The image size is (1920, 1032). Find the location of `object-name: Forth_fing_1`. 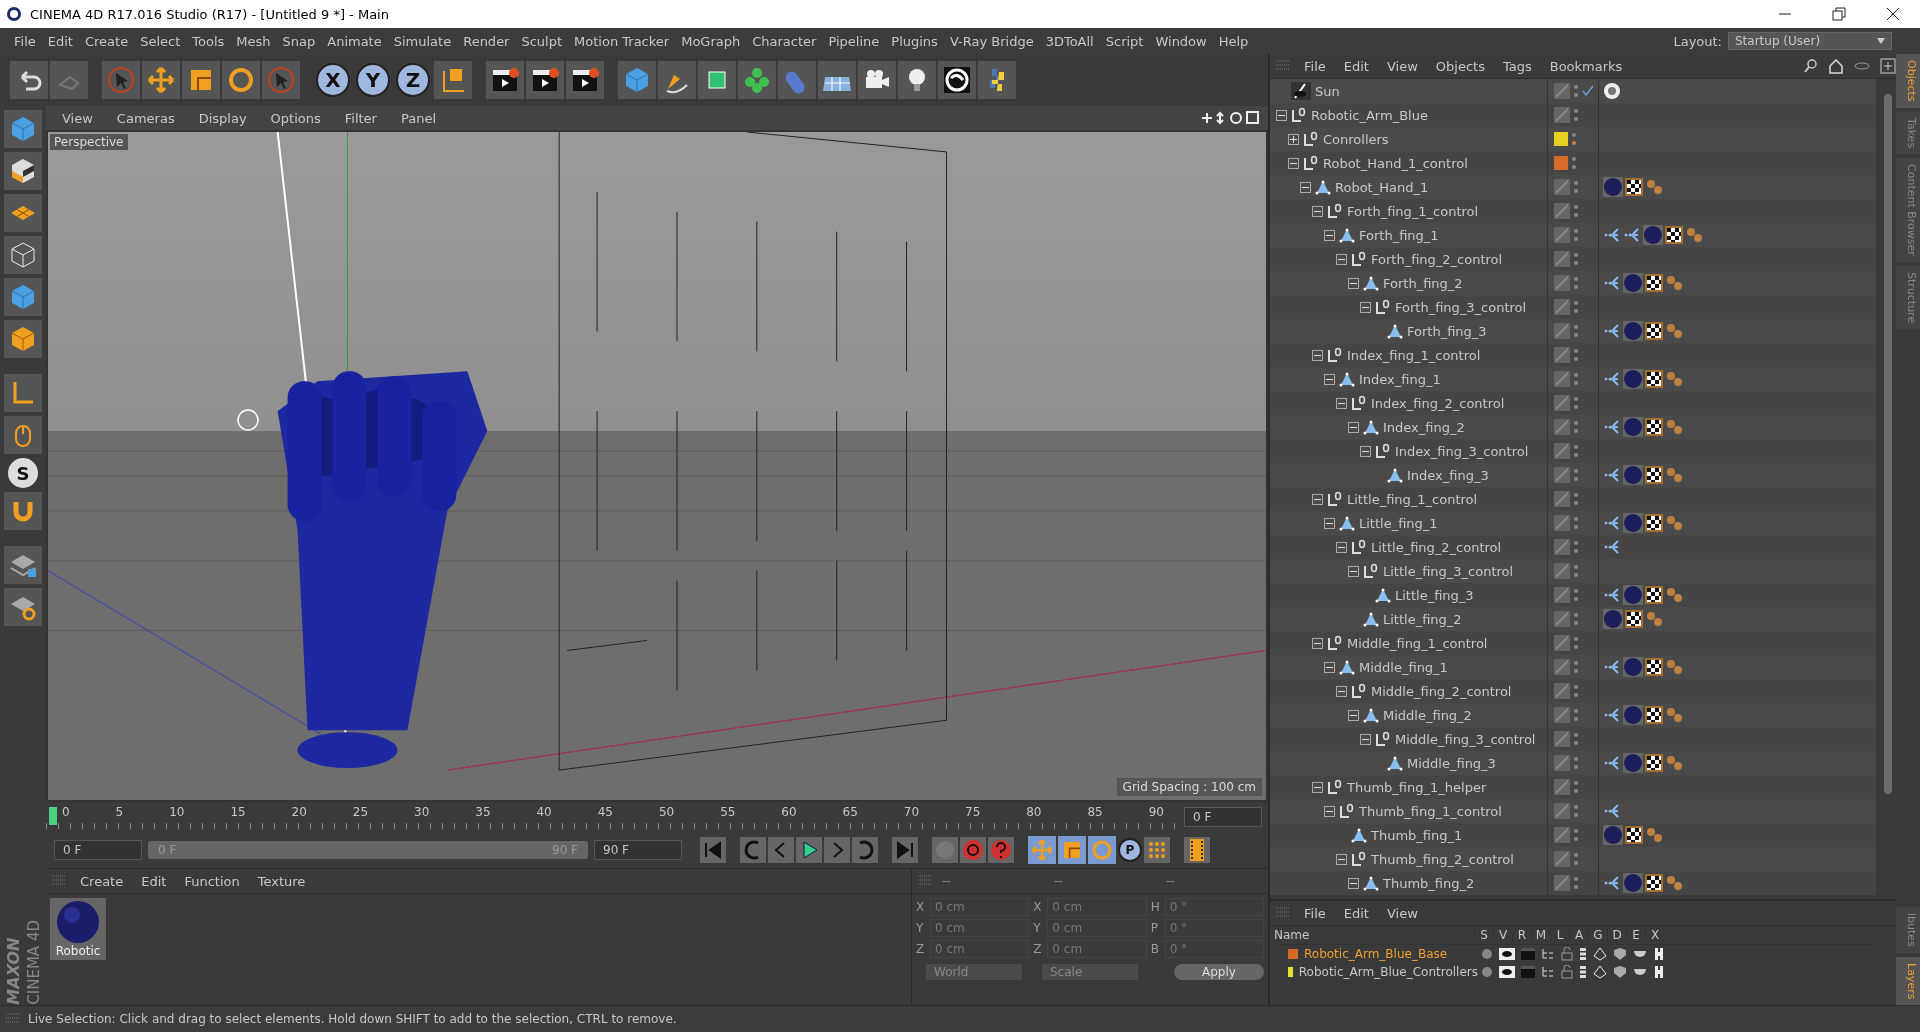

object-name: Forth_fing_1 is located at coordinates (1399, 235).